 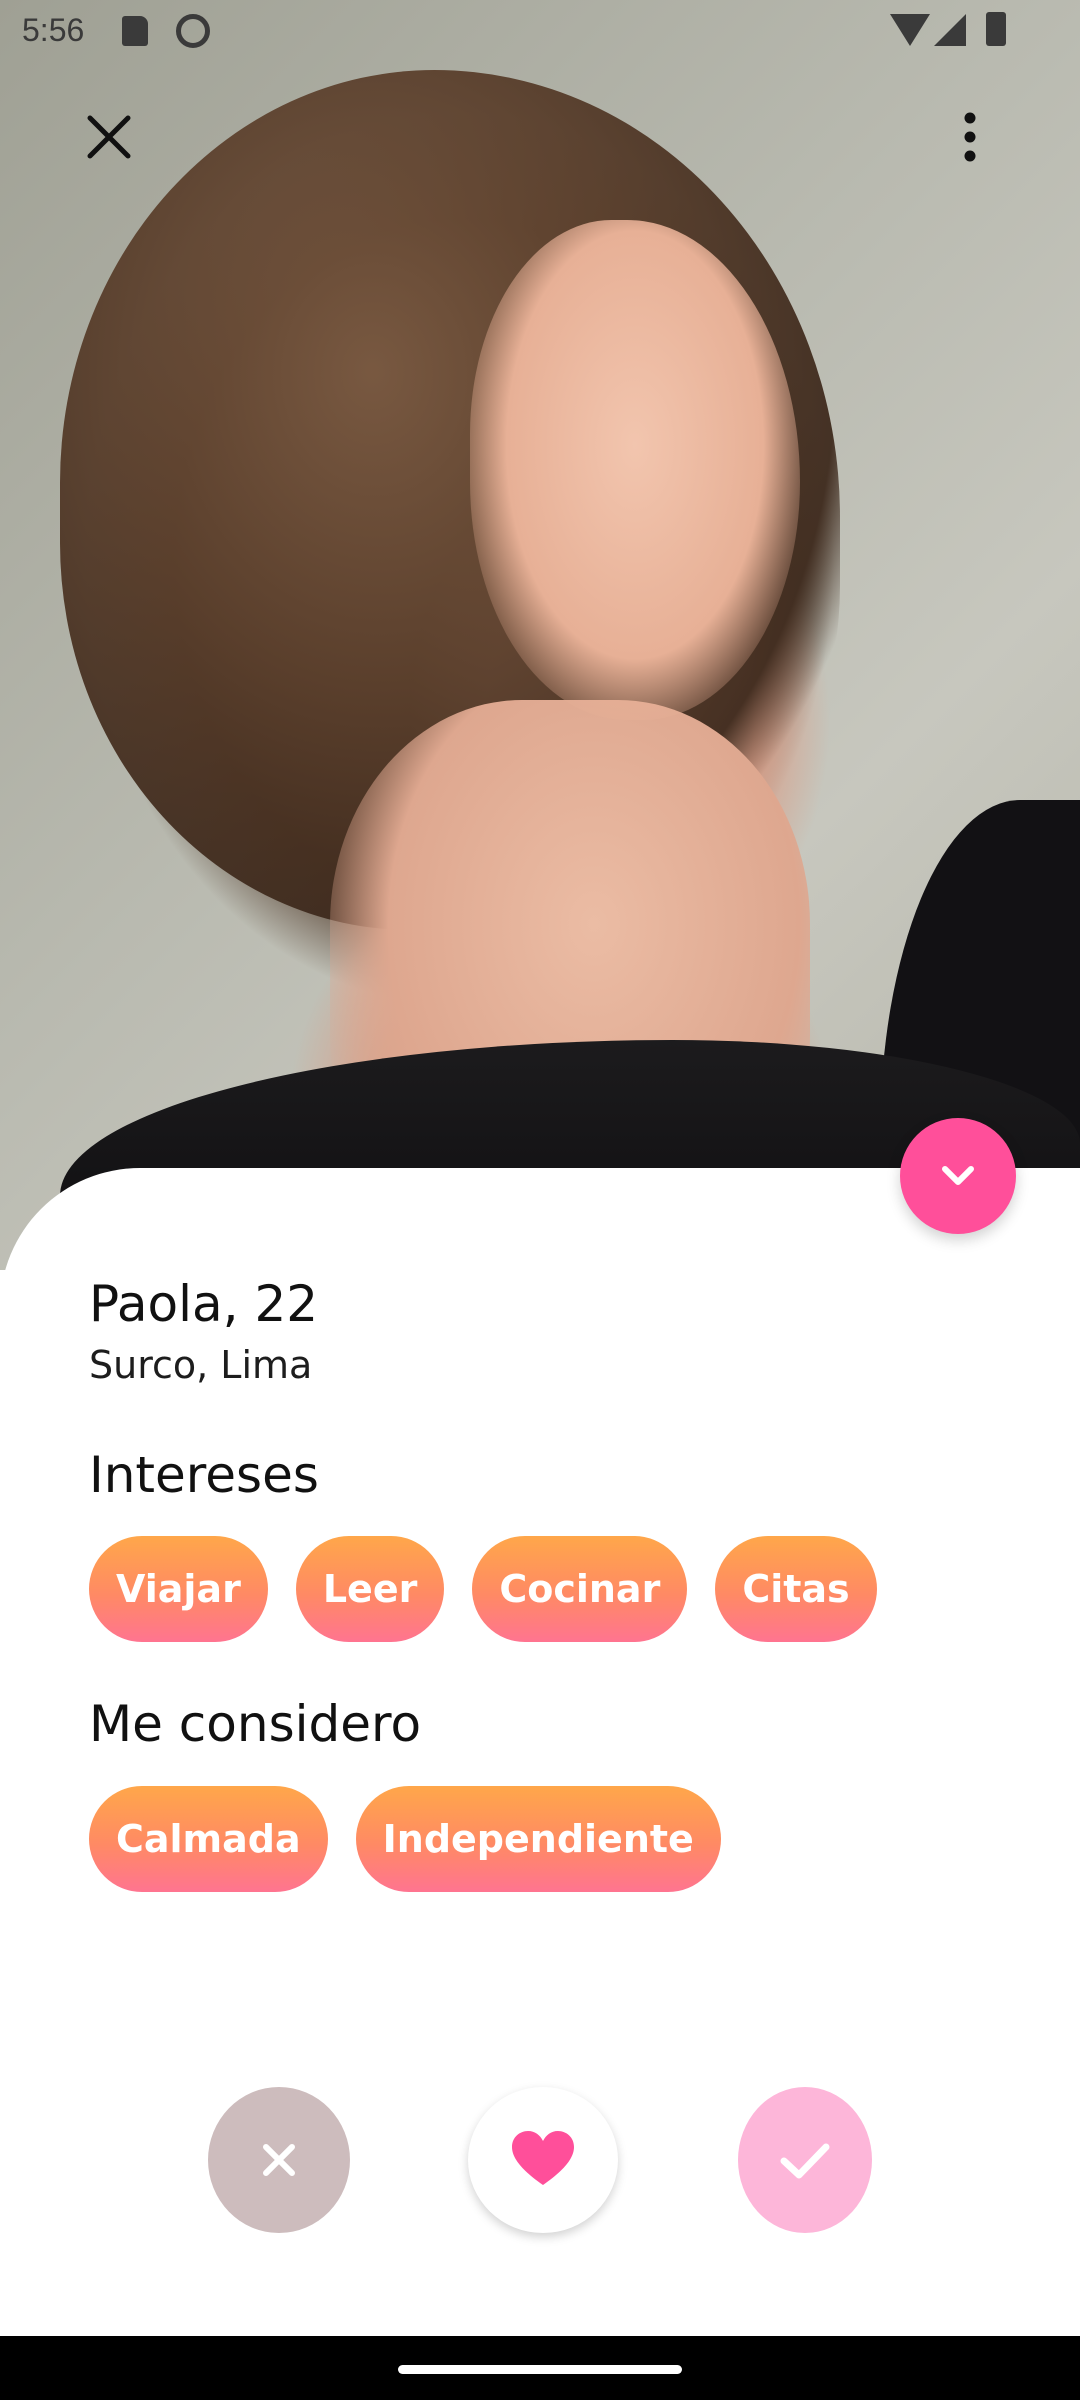 I want to click on notification-bot-icon, so click(x=193, y=31).